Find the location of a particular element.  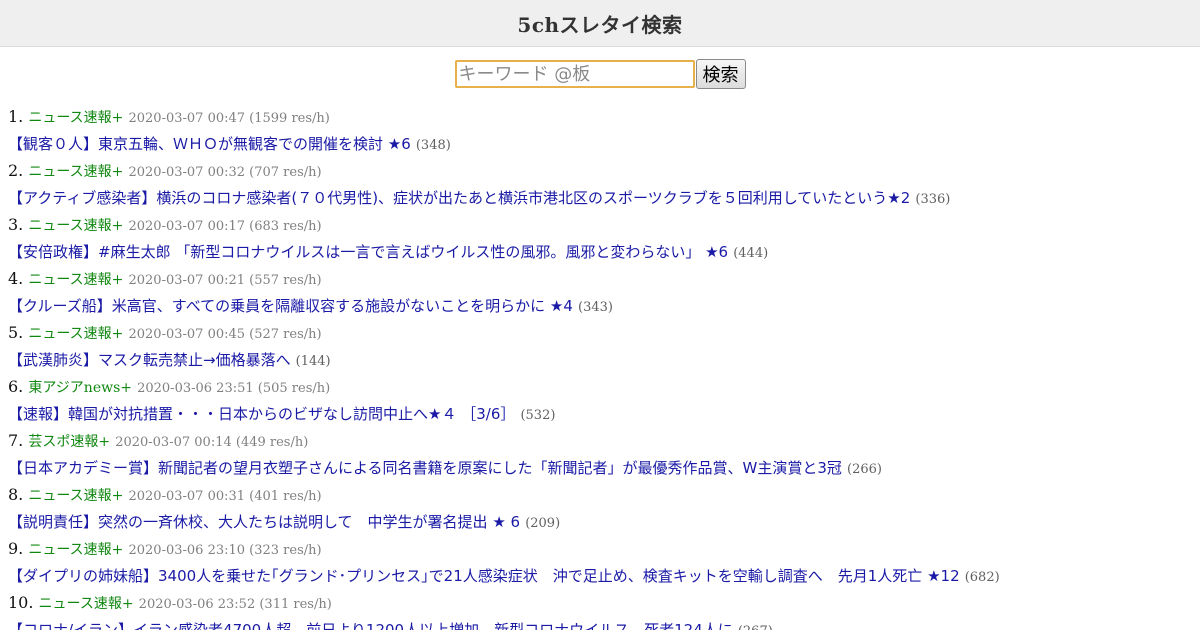

site-header: 5chスレタイ検索 is located at coordinates (600, 23).